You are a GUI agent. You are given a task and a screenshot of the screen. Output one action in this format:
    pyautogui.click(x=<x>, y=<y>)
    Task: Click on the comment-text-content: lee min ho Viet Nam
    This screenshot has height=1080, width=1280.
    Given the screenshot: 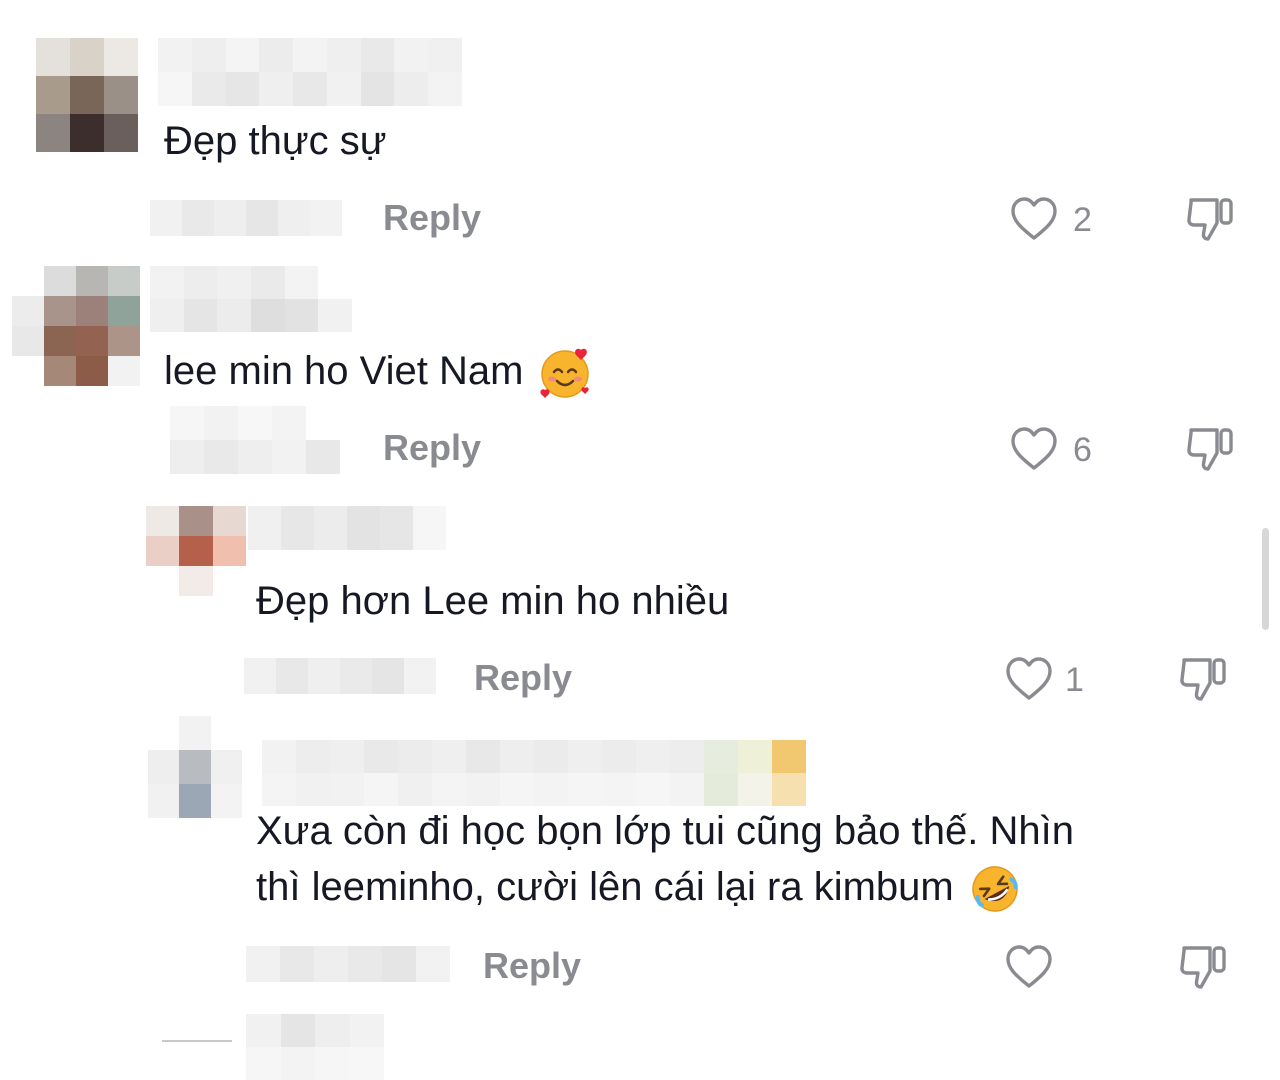 What is the action you would take?
    pyautogui.click(x=344, y=371)
    